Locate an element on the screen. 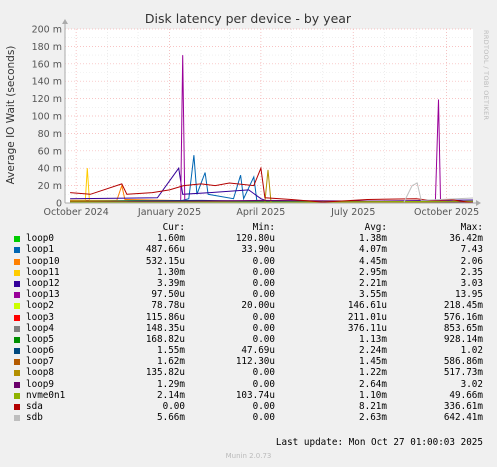 The height and width of the screenshot is (467, 497). legend-min: 112.30u is located at coordinates (255, 362).